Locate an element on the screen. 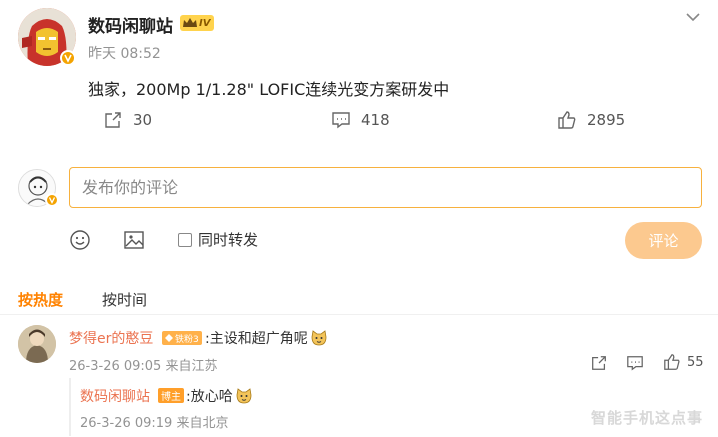 This screenshot has width=718, height=437. comment-timestamp: 26-3-26 09:05 来自江苏 is located at coordinates (143, 366).